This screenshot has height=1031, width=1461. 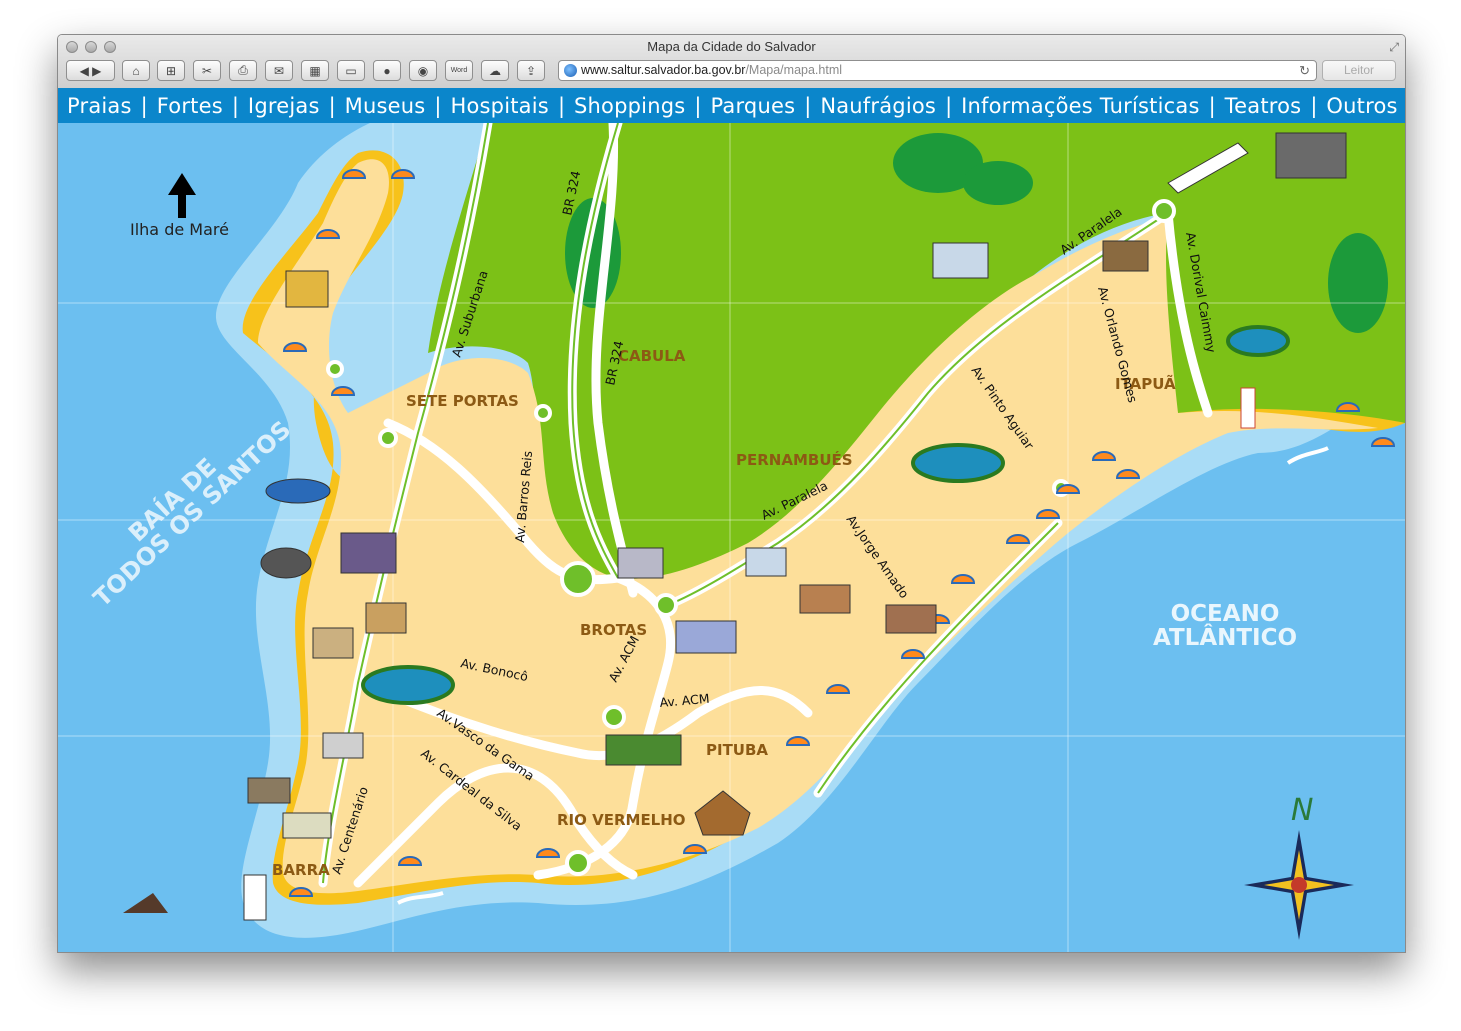 What do you see at coordinates (1359, 70) in the screenshot?
I see `reader-button: Leitor` at bounding box center [1359, 70].